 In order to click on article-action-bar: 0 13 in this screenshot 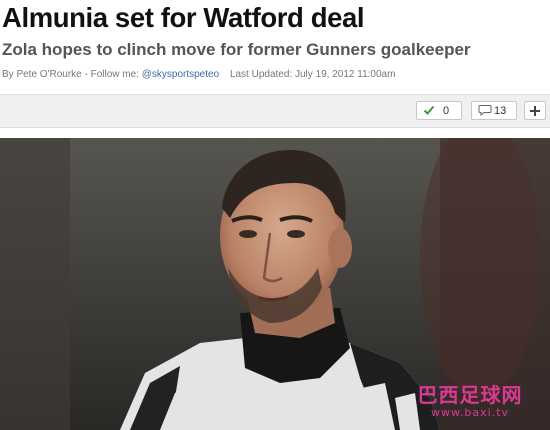, I will do `click(275, 111)`.